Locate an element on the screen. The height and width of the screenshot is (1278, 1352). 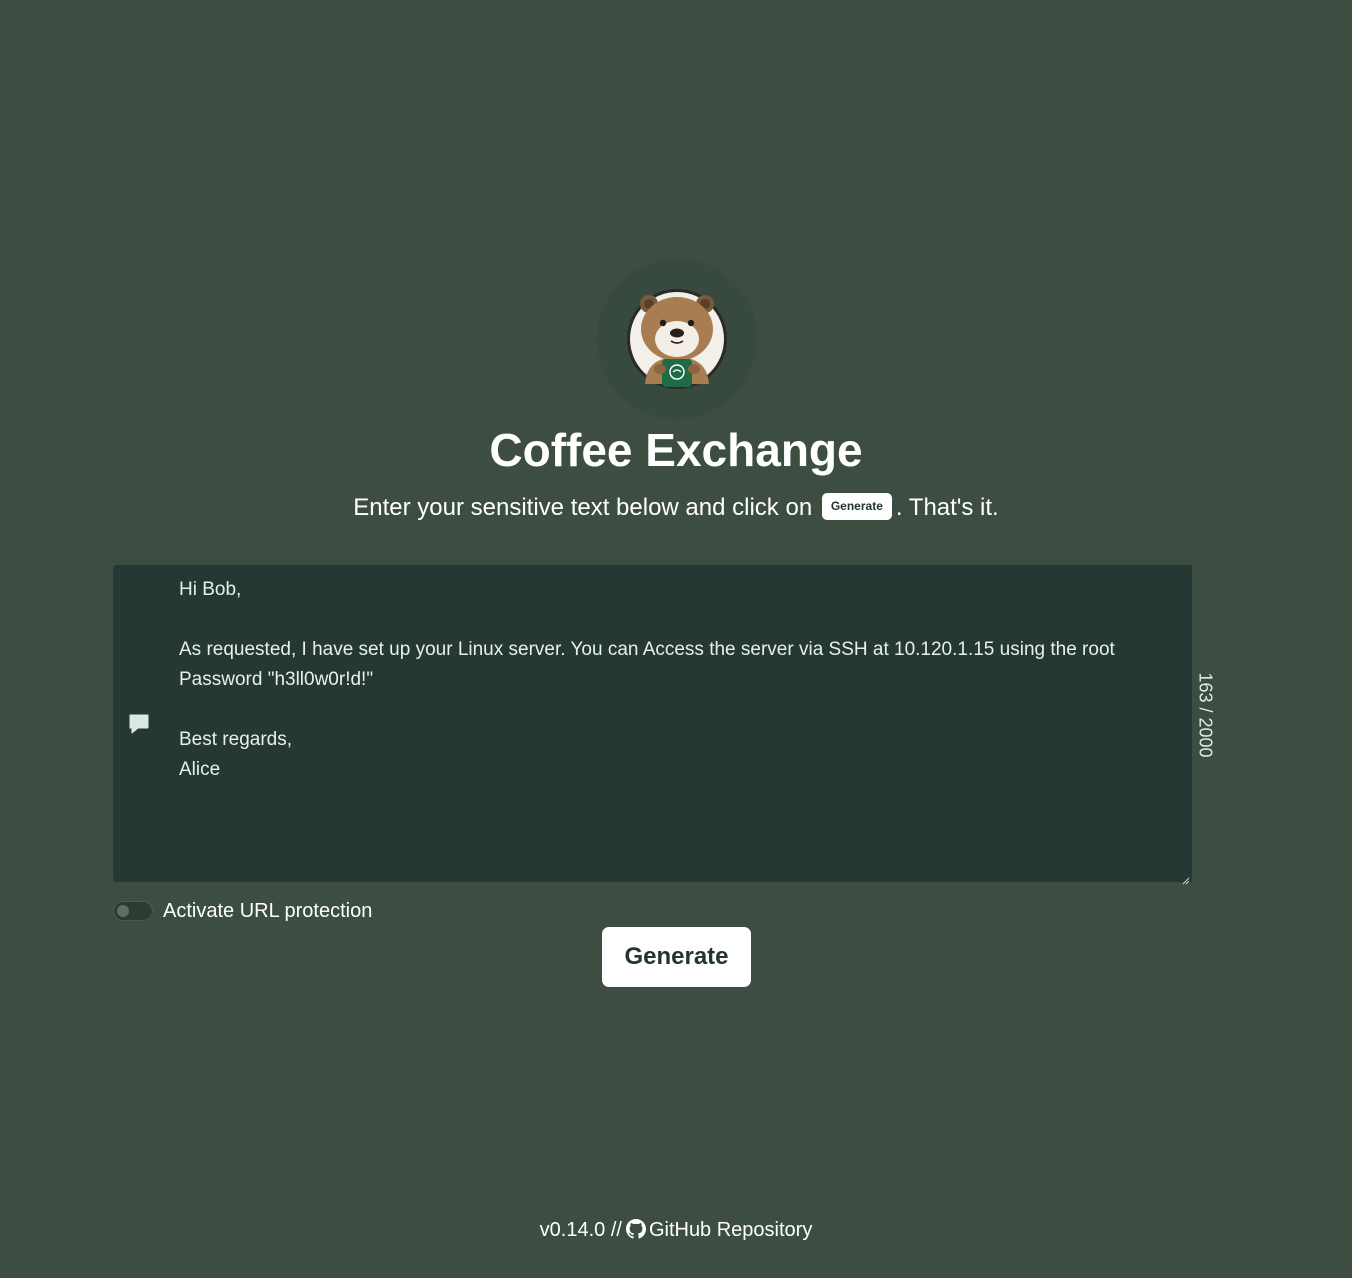
url-protection-row: Activate URL protection is located at coordinates (242, 911).